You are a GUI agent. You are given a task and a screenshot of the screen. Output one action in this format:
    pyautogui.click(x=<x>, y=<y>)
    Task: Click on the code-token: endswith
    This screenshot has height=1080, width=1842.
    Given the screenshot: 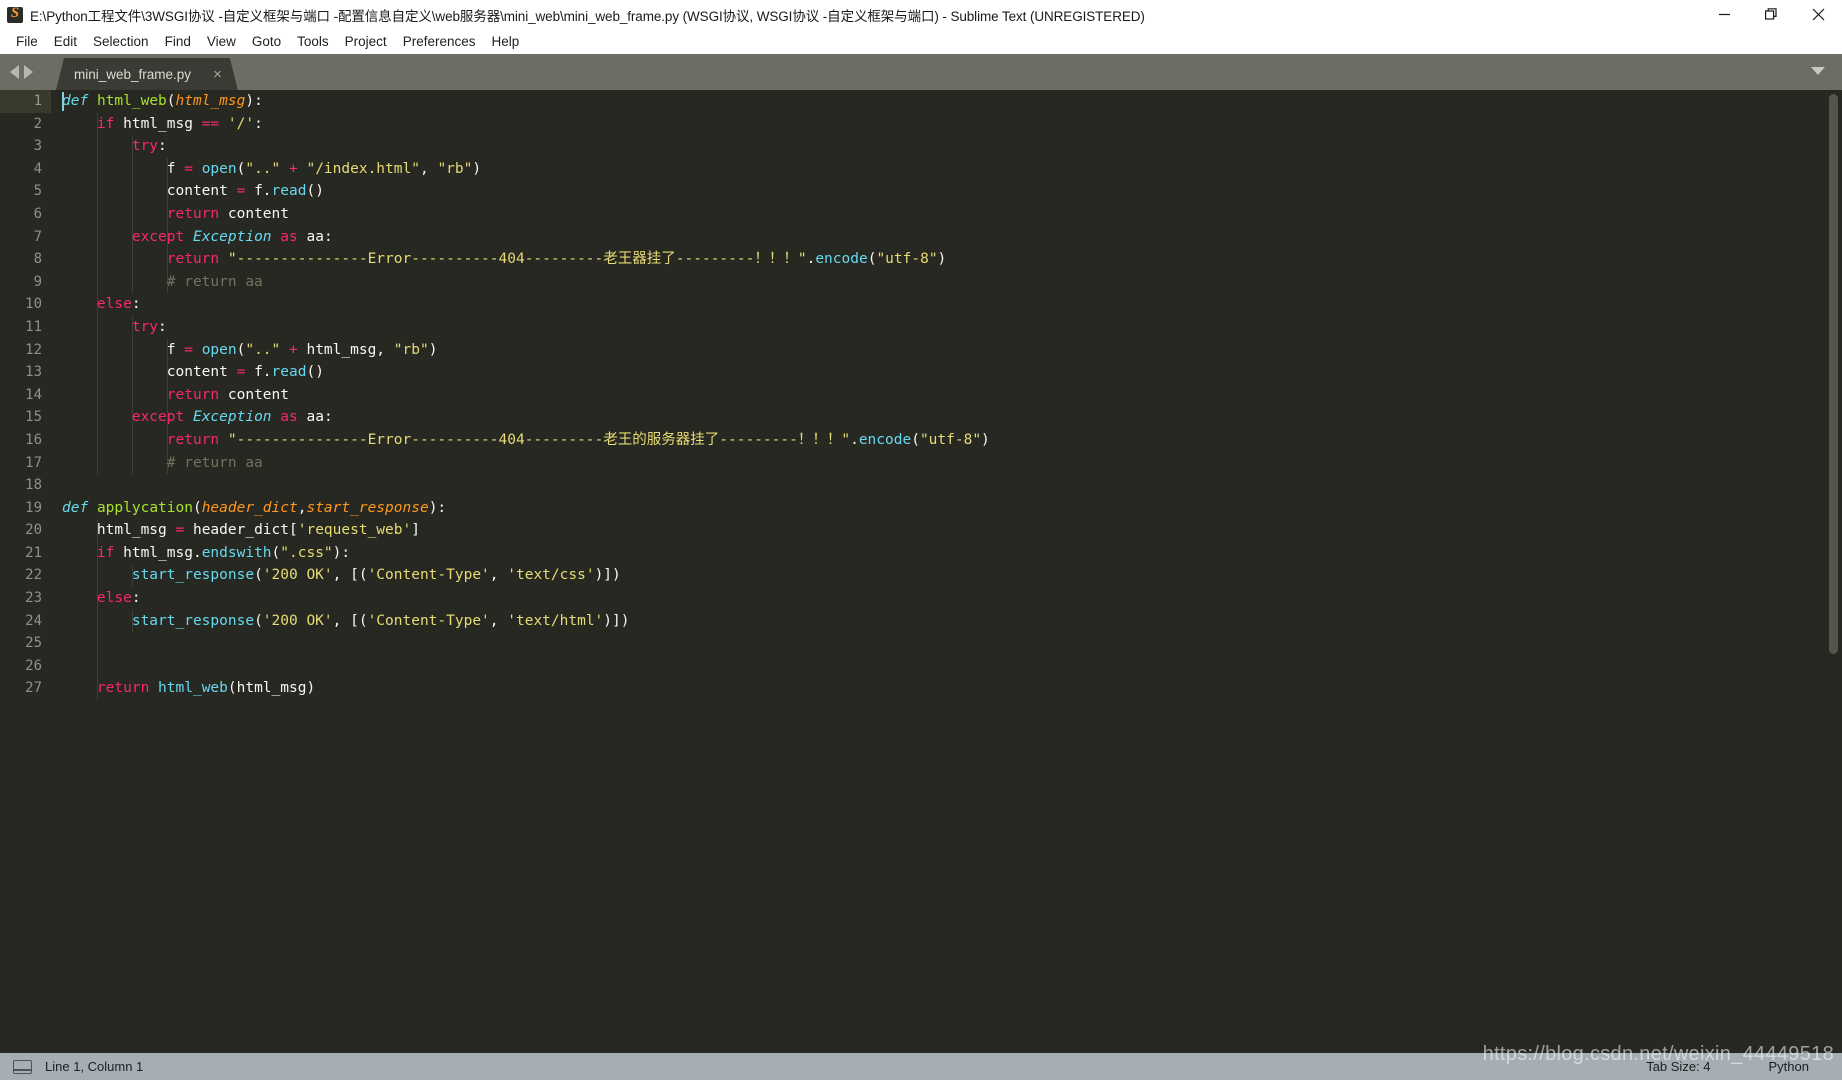 What is the action you would take?
    pyautogui.click(x=236, y=552)
    